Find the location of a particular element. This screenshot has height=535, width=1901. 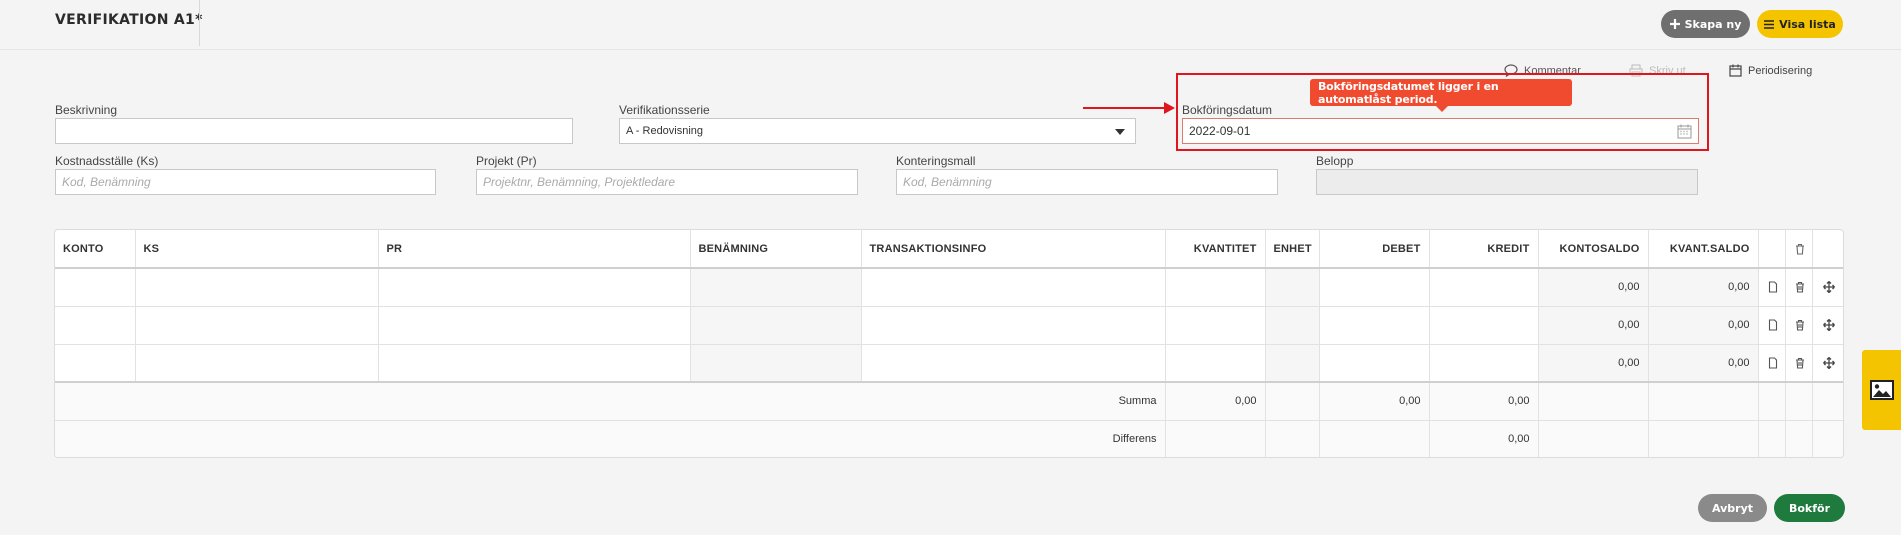

description-input is located at coordinates (314, 131).